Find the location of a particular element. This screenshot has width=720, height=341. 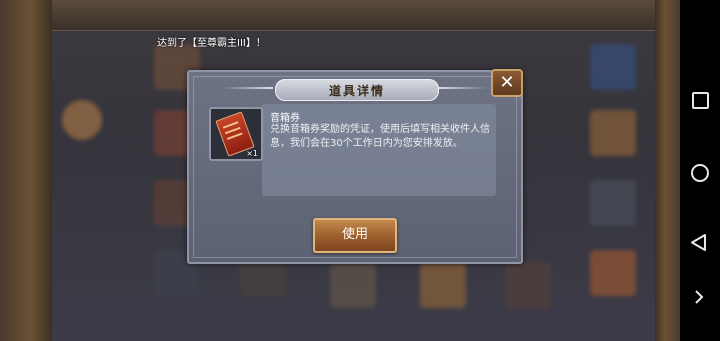

top-resource-bar is located at coordinates (353, 15).